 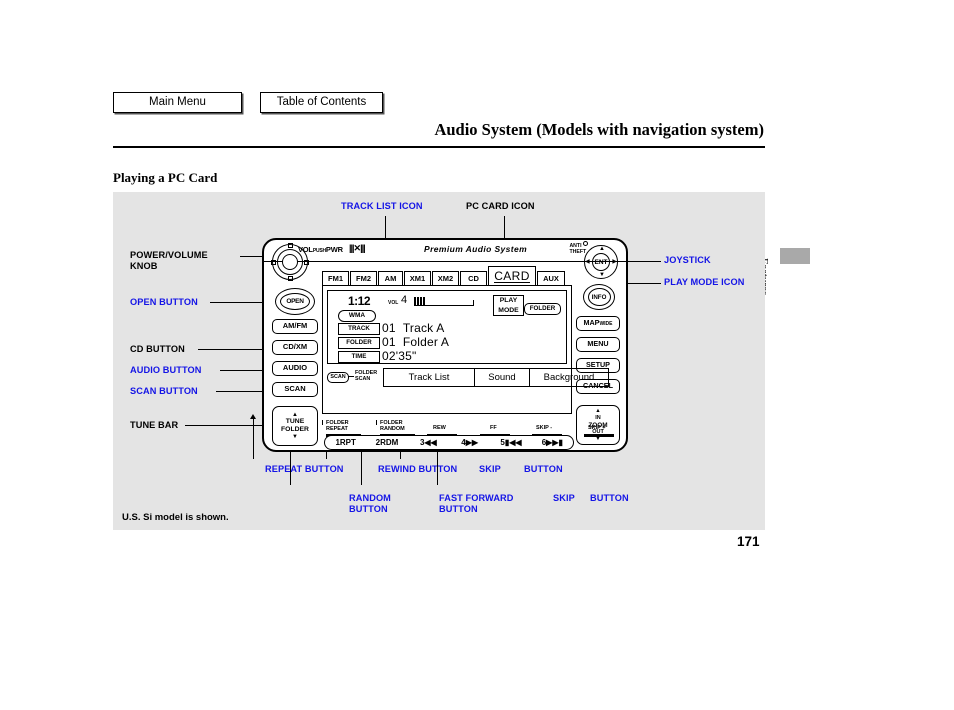 What do you see at coordinates (248, 102) in the screenshot?
I see `top-nav-buttons: Main Menu Table of Contents` at bounding box center [248, 102].